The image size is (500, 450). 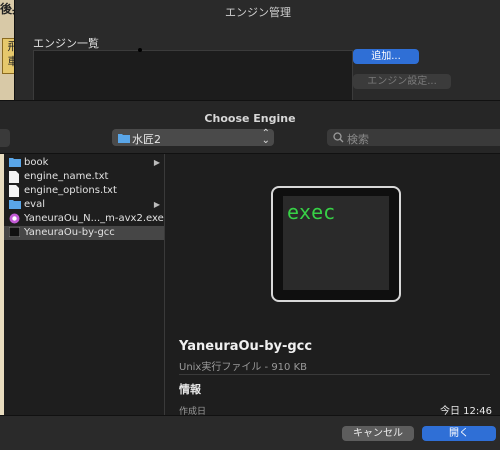 What do you see at coordinates (34, 204) in the screenshot?
I see `file-name: eval` at bounding box center [34, 204].